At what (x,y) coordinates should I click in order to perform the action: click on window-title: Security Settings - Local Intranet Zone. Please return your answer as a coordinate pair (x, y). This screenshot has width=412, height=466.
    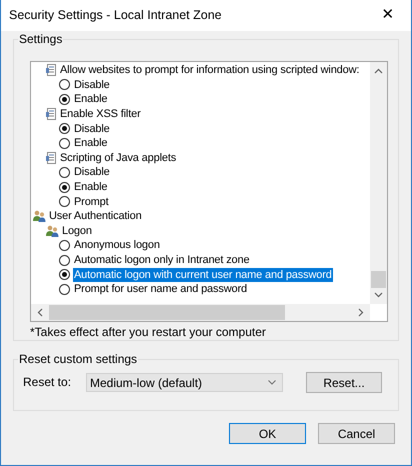
    Looking at the image, I should click on (115, 15).